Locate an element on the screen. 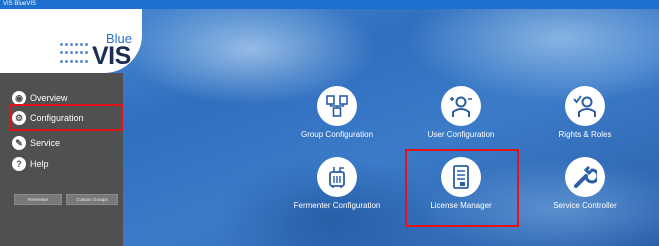 This screenshot has height=246, width=659. user-configuration-icon is located at coordinates (461, 106).